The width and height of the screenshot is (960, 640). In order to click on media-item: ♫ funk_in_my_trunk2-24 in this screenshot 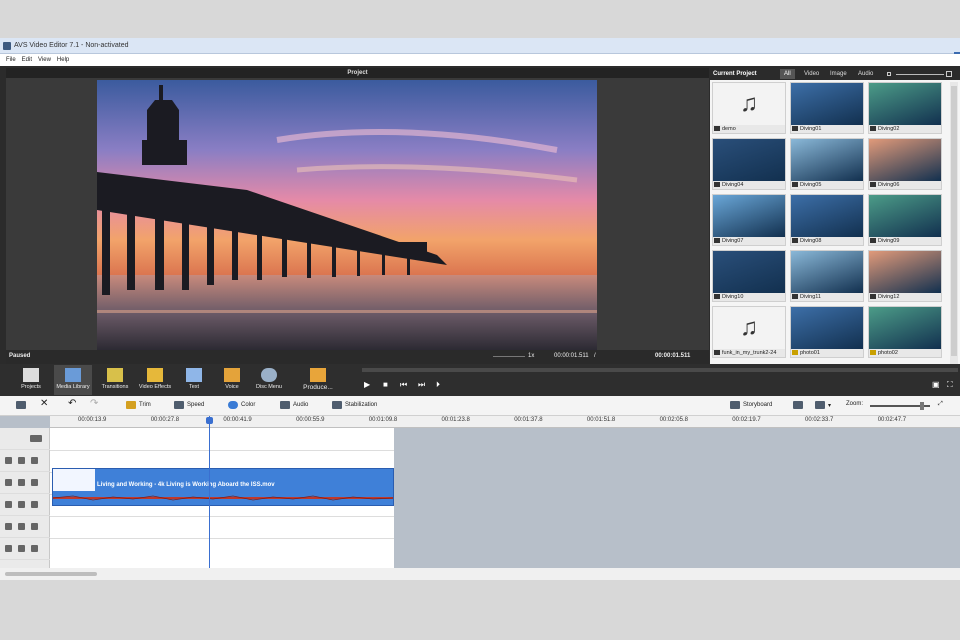, I will do `click(749, 332)`.